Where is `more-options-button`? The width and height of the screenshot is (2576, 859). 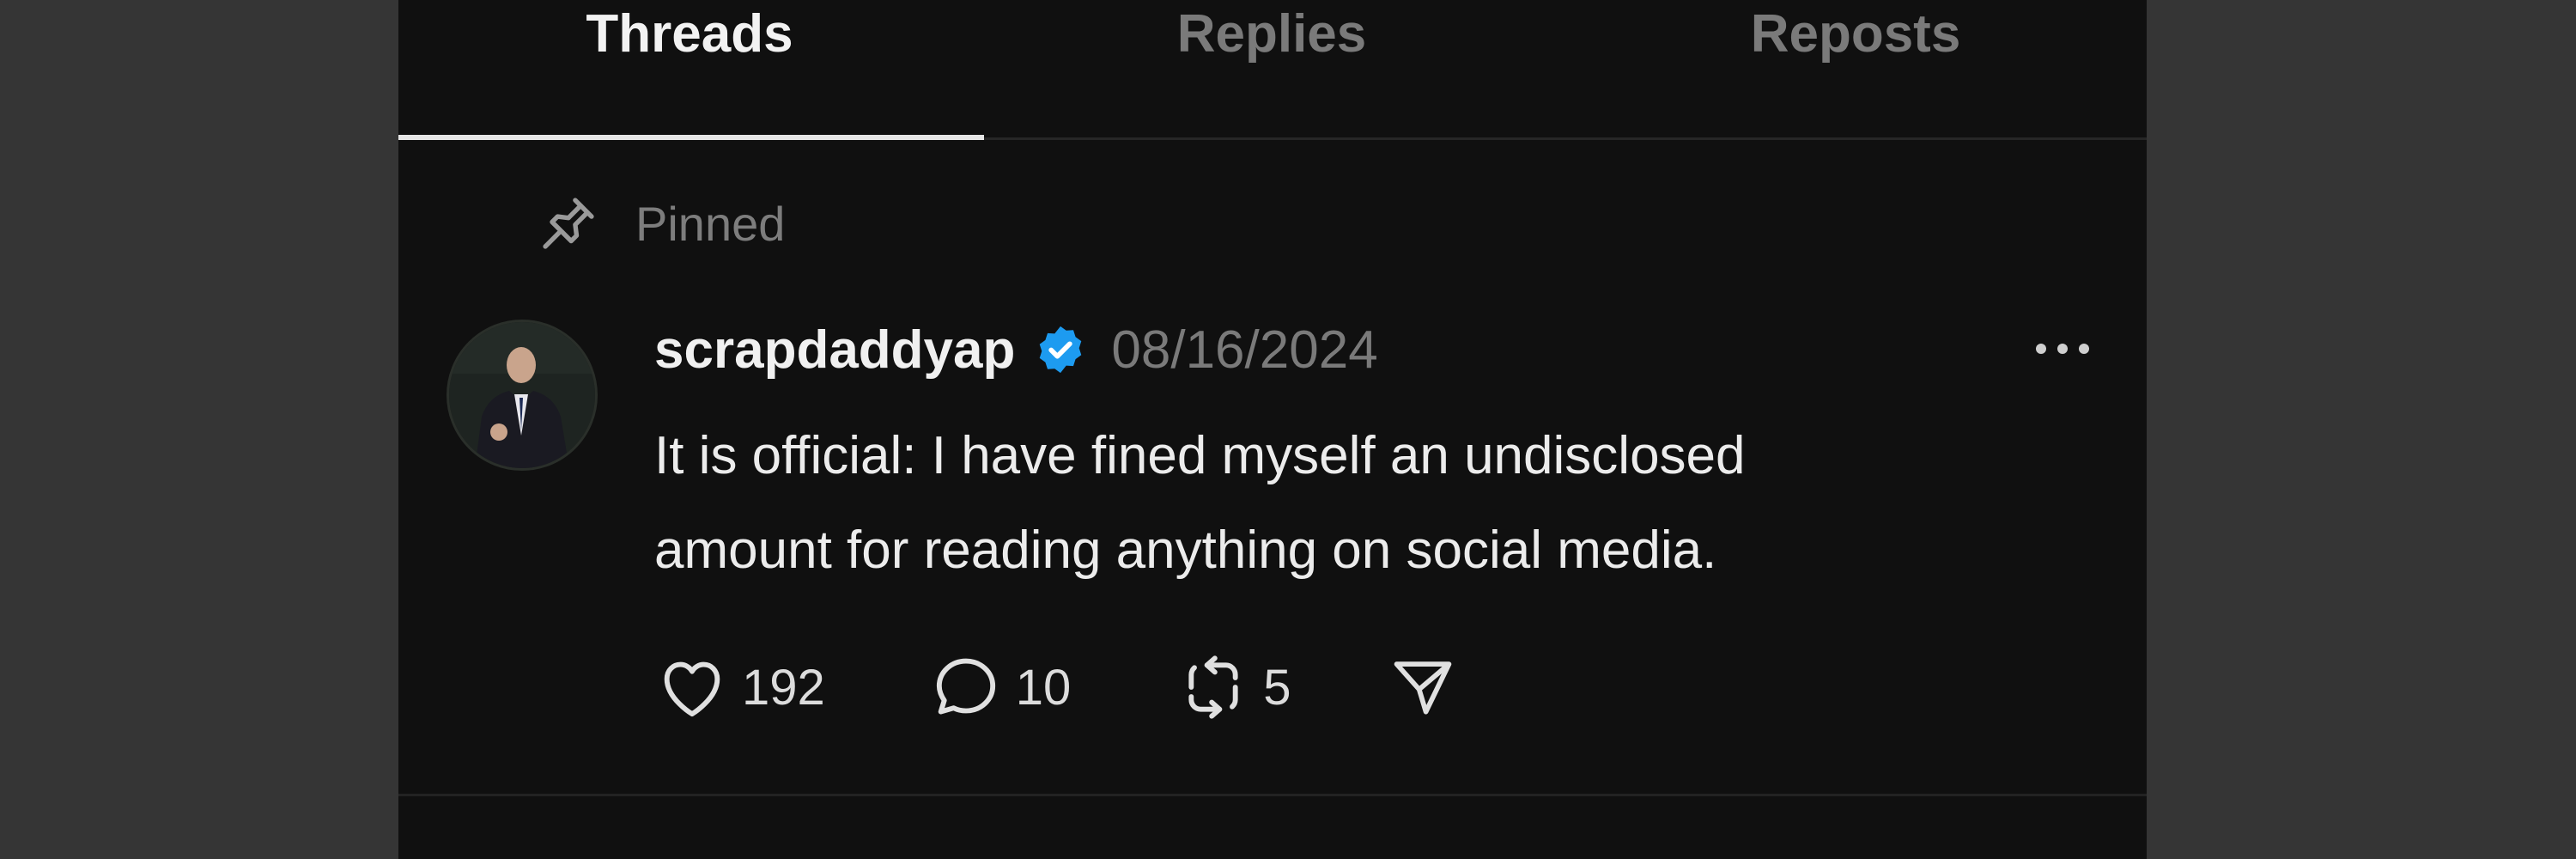
more-options-button is located at coordinates (2062, 351).